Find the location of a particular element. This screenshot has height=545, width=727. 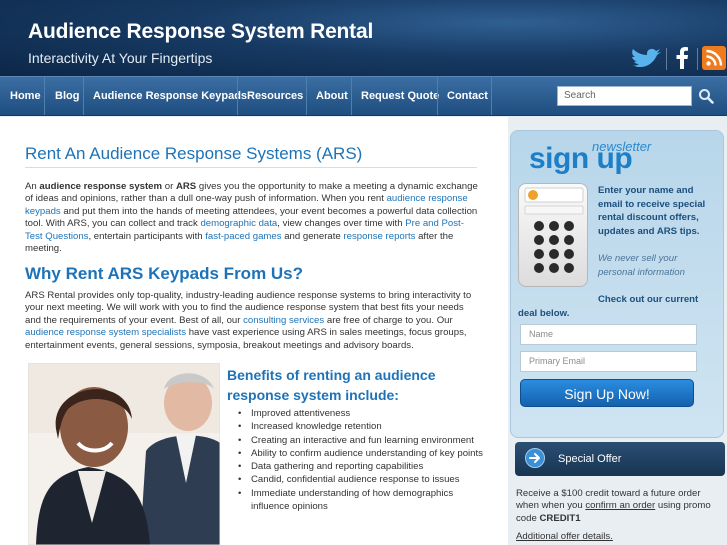

signup-button: Sign Up Now! is located at coordinates (607, 393).